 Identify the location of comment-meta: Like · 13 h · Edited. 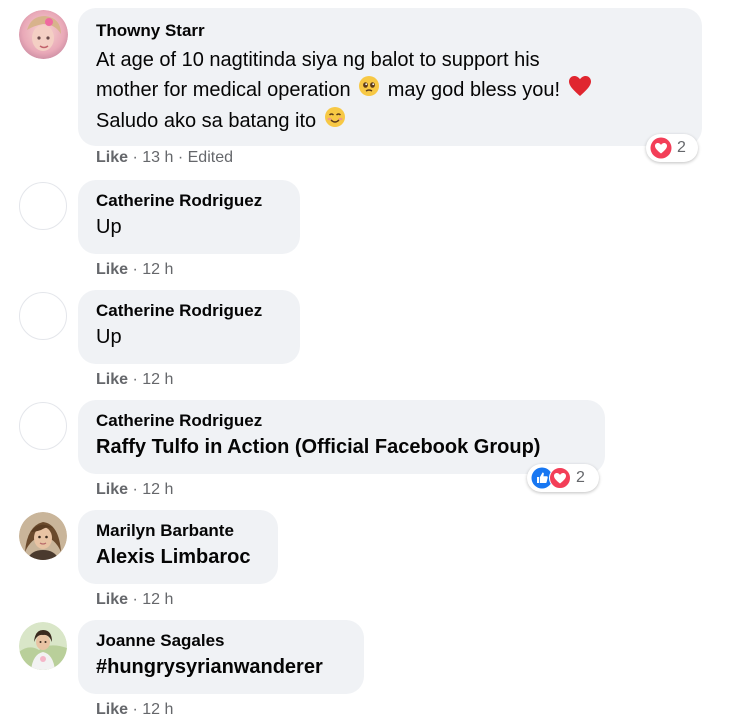
(164, 158).